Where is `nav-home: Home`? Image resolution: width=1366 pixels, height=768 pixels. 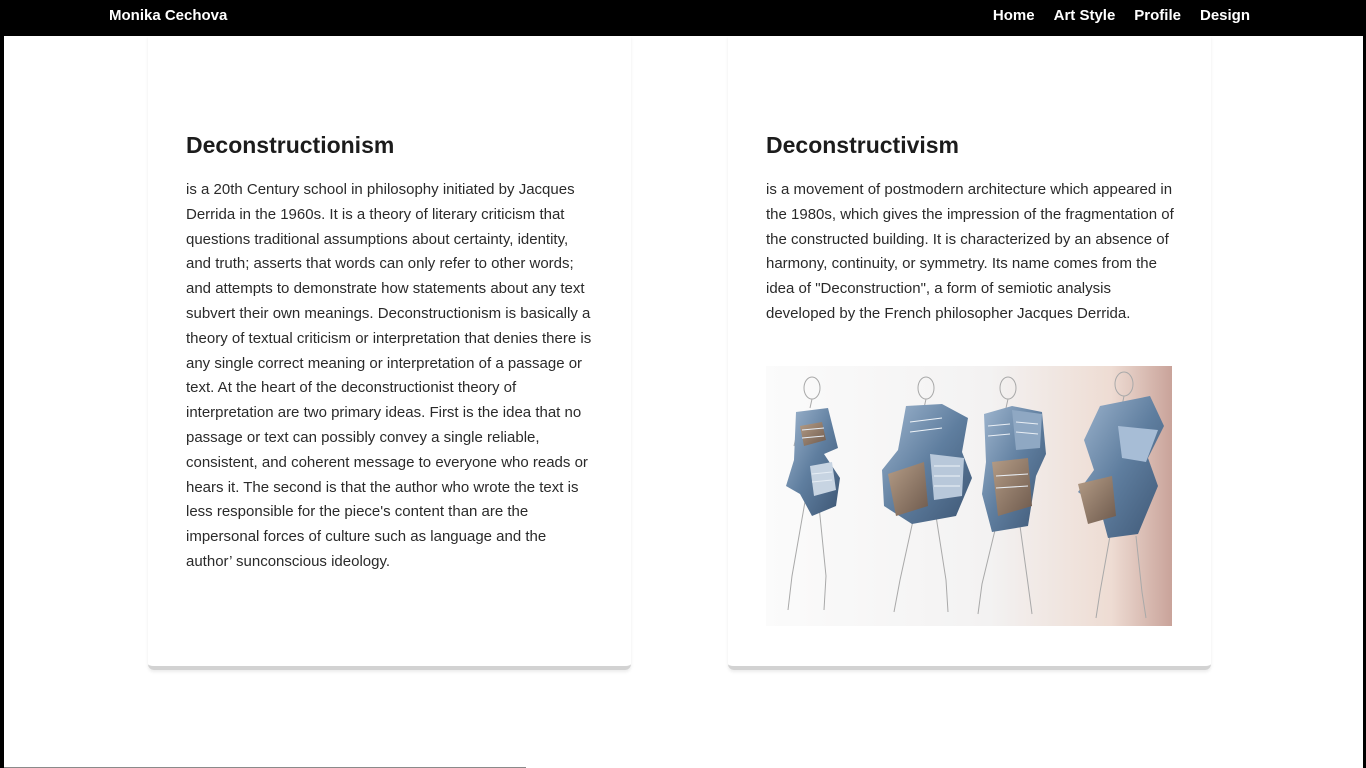
nav-home: Home is located at coordinates (1014, 15).